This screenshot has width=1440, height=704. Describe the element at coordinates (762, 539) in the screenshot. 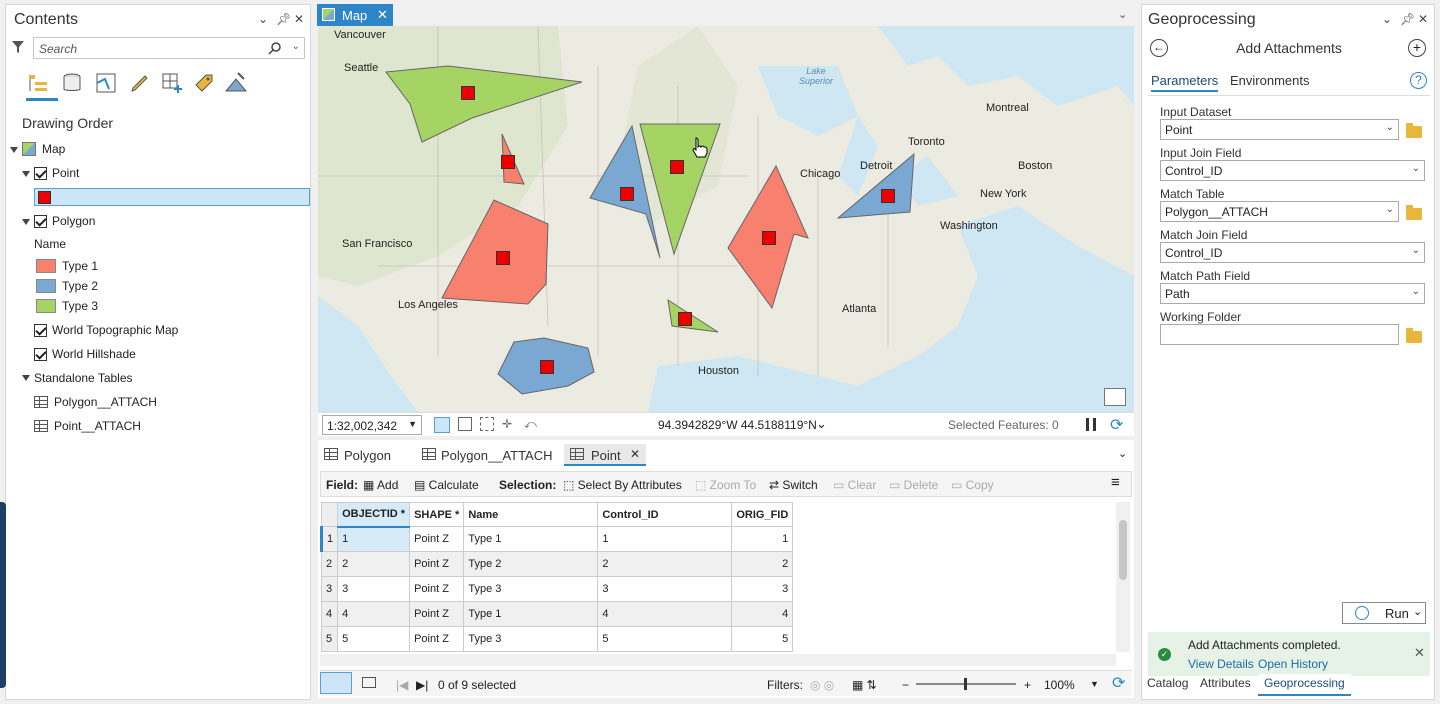

I see `cell-orig-fid: 1` at that location.